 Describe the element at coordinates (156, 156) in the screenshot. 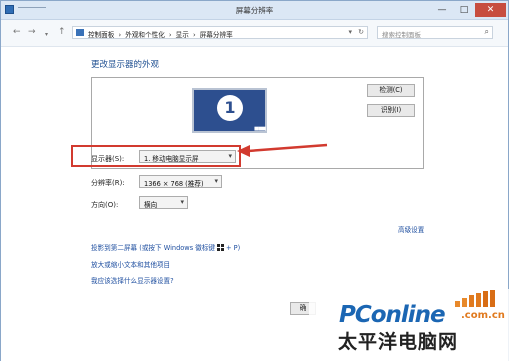

I see `highlight-box` at that location.